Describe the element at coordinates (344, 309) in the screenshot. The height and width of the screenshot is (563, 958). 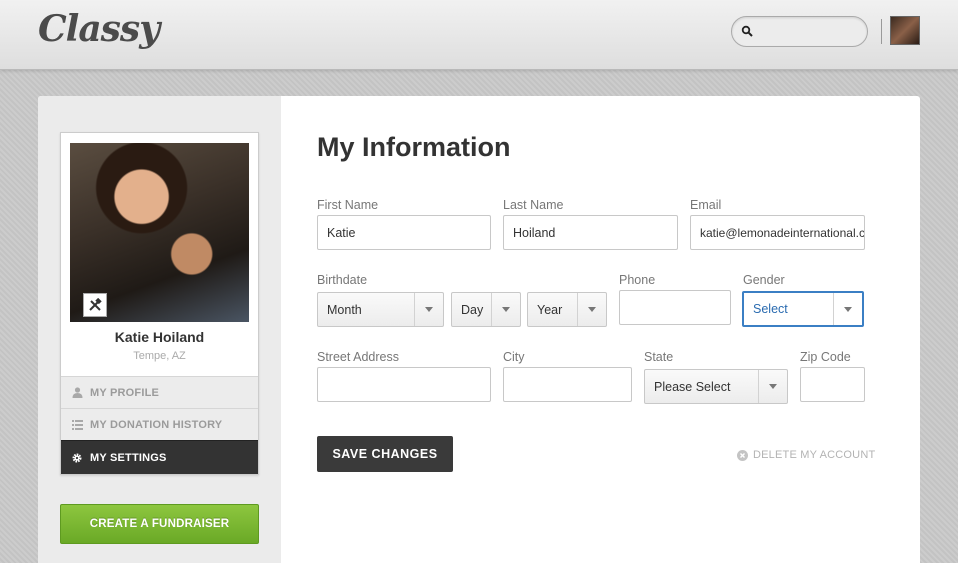
I see `birth-month-value: Month` at that location.